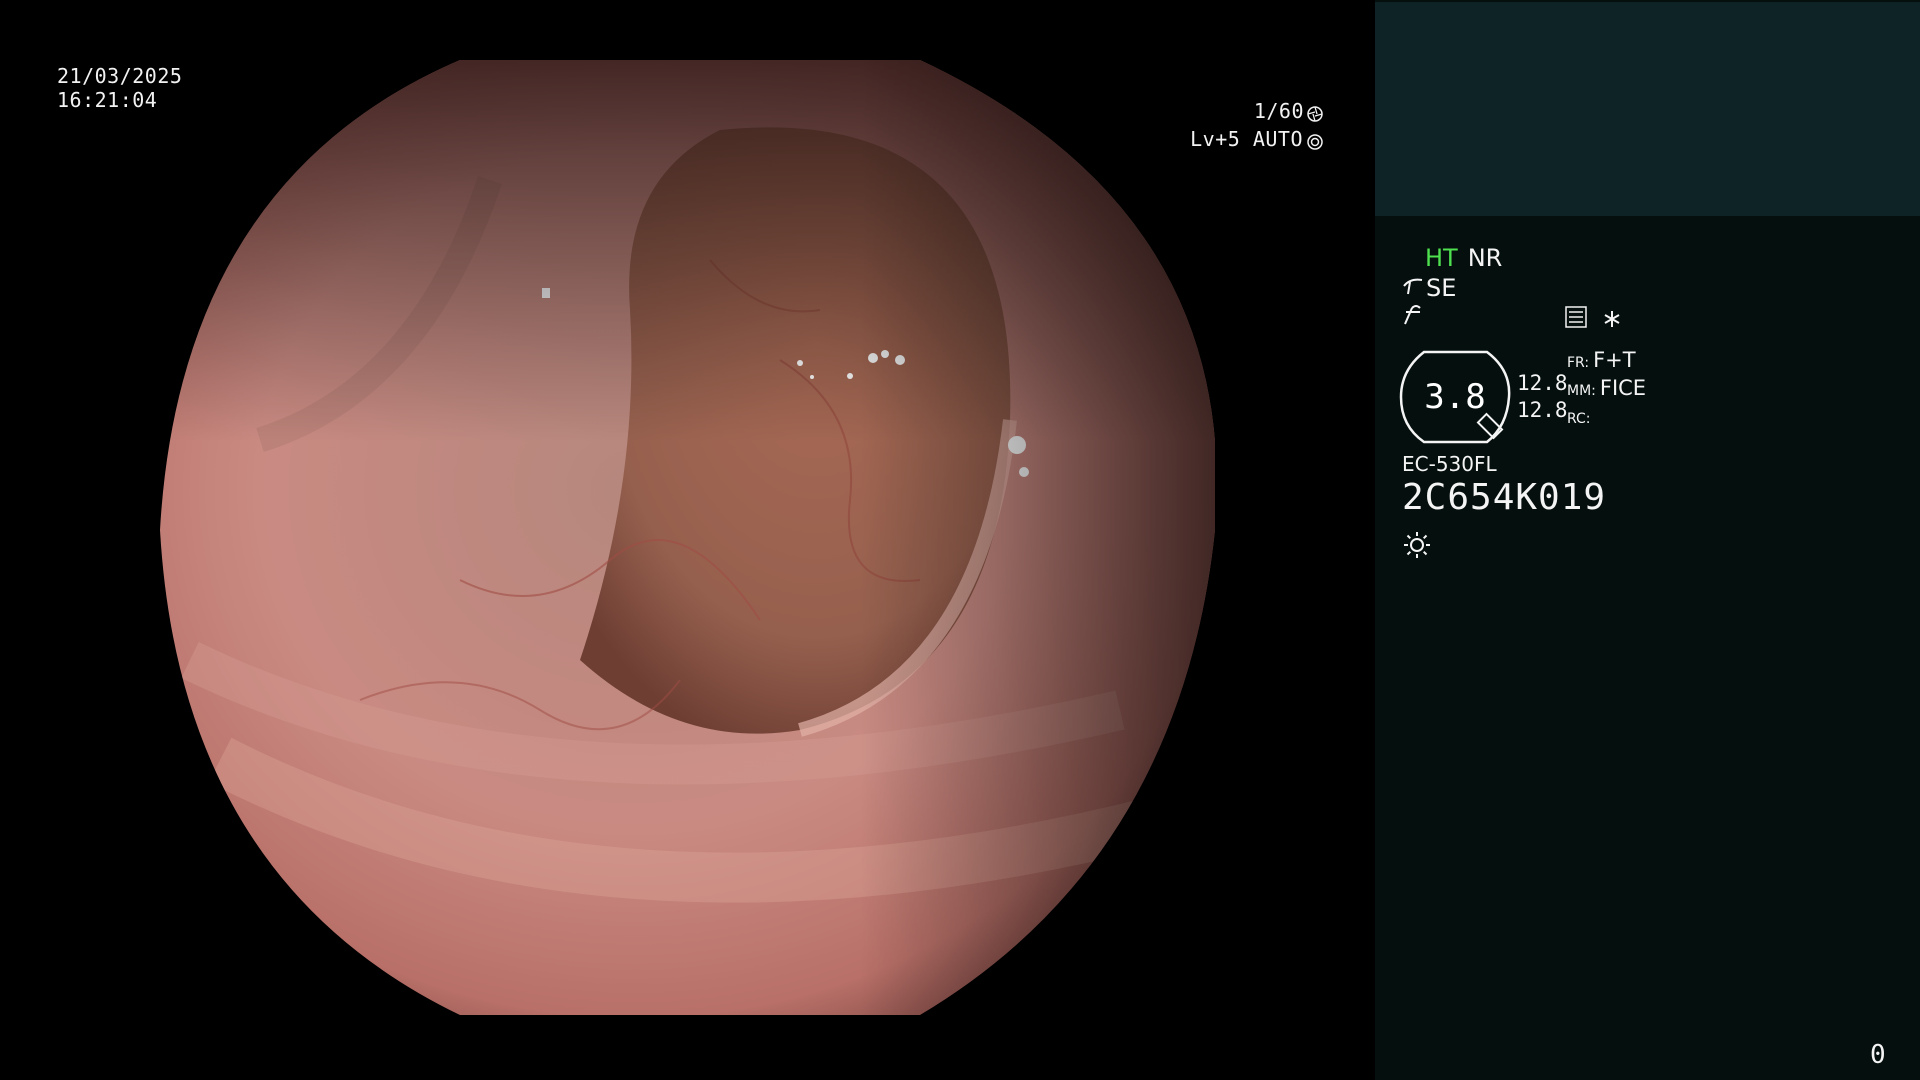 This screenshot has height=1080, width=1920. What do you see at coordinates (1449, 464) in the screenshot?
I see `scope-model: EC-530FL` at bounding box center [1449, 464].